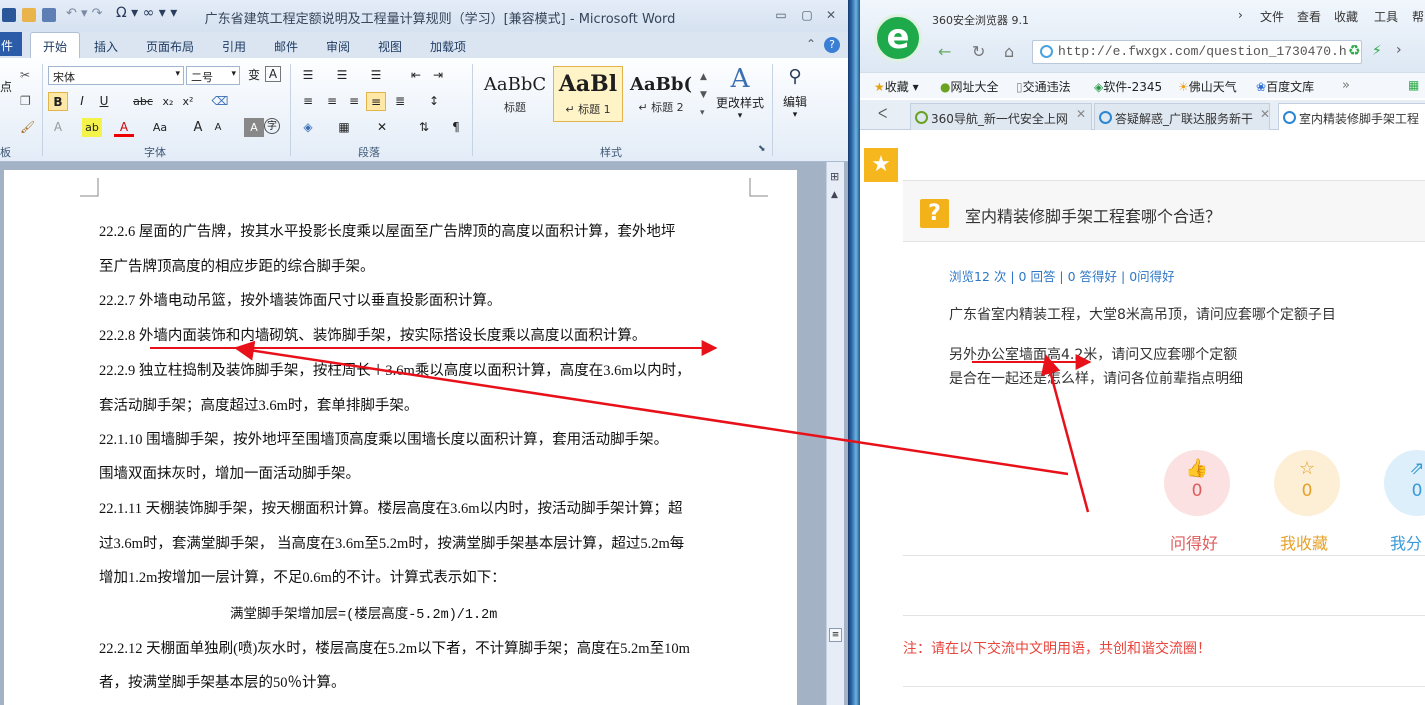  What do you see at coordinates (58, 127) in the screenshot?
I see `text-effect-icon: A` at bounding box center [58, 127].